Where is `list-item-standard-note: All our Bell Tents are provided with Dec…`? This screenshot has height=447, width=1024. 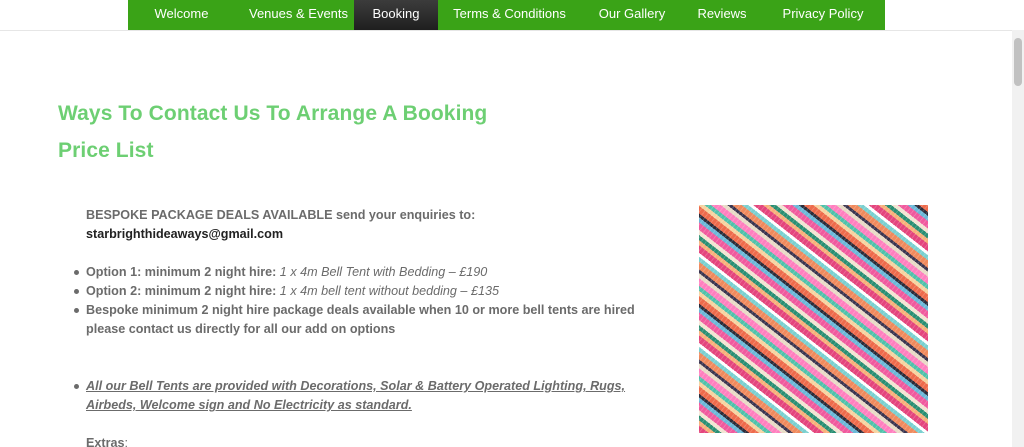 list-item-standard-note: All our Bell Tents are provided with Dec… is located at coordinates (370, 396).